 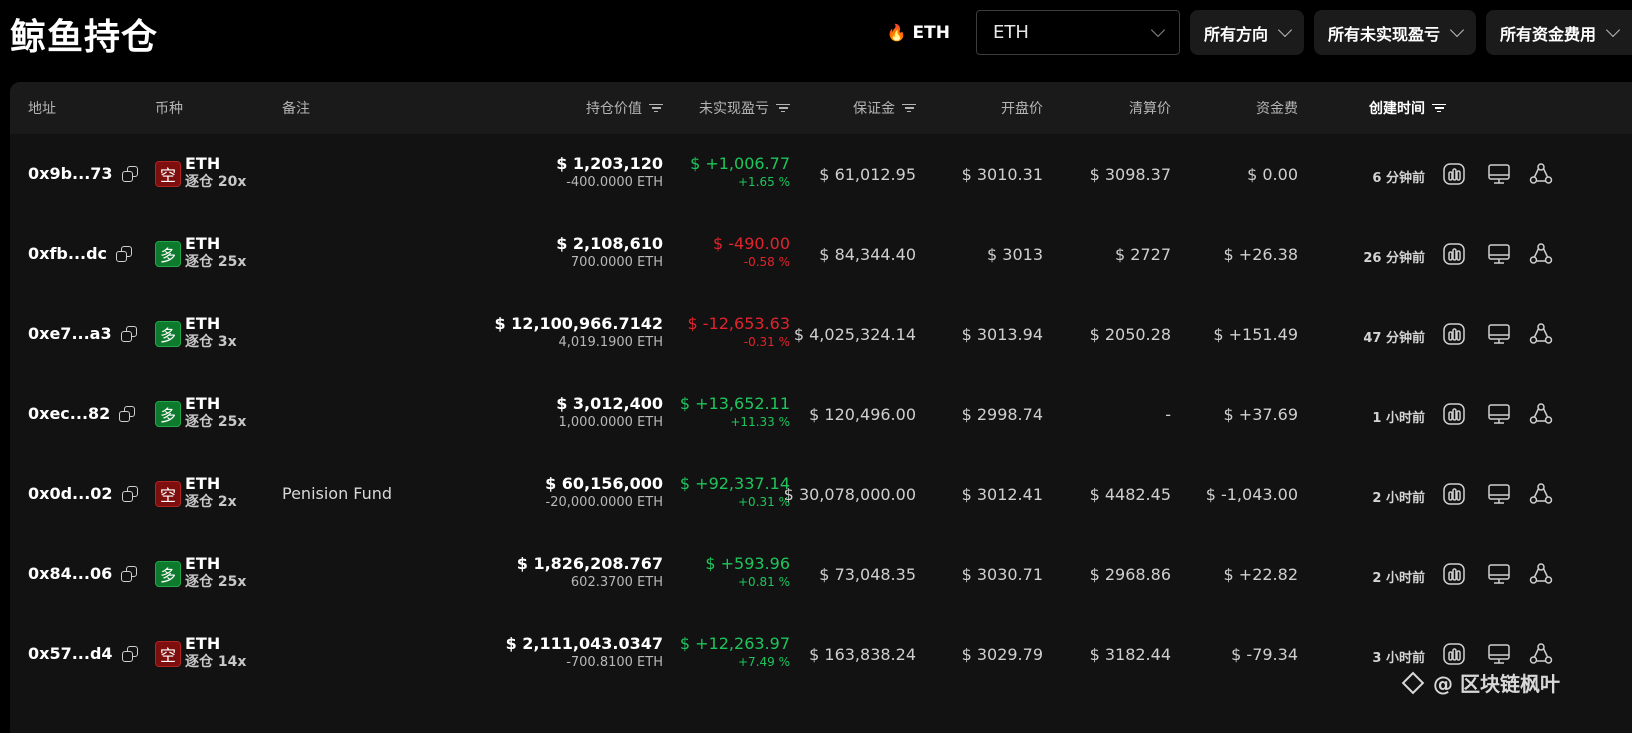 I want to click on address-text: 0x57...d4, so click(x=70, y=653).